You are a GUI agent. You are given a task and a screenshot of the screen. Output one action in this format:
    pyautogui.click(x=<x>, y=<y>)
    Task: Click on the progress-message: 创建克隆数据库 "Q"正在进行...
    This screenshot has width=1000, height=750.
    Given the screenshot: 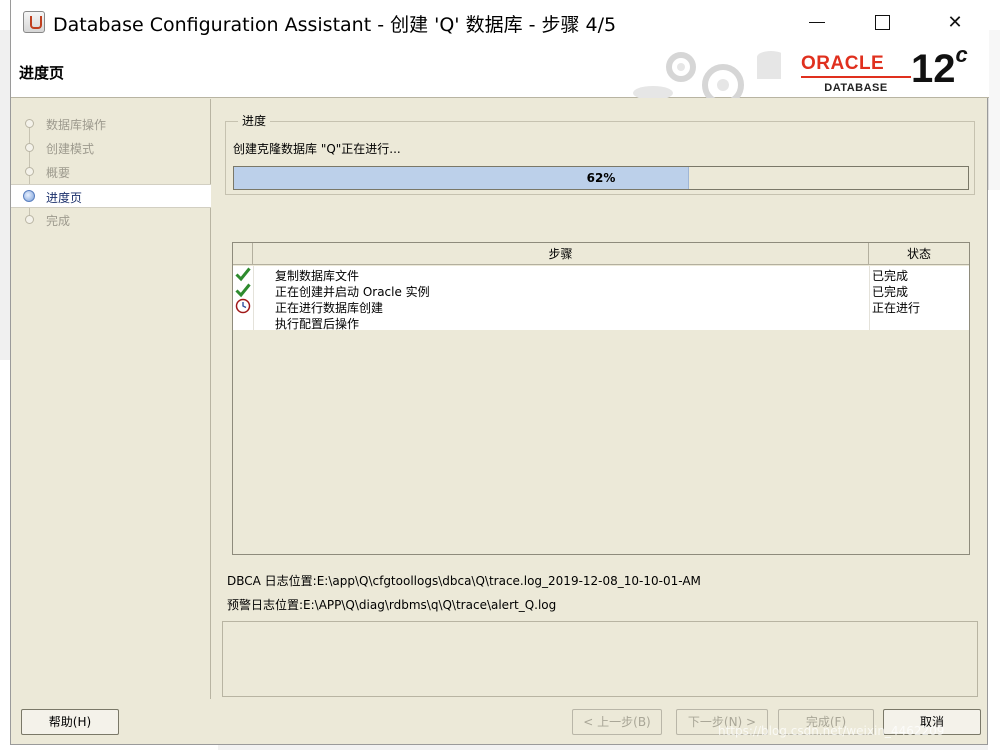 What is the action you would take?
    pyautogui.click(x=317, y=149)
    